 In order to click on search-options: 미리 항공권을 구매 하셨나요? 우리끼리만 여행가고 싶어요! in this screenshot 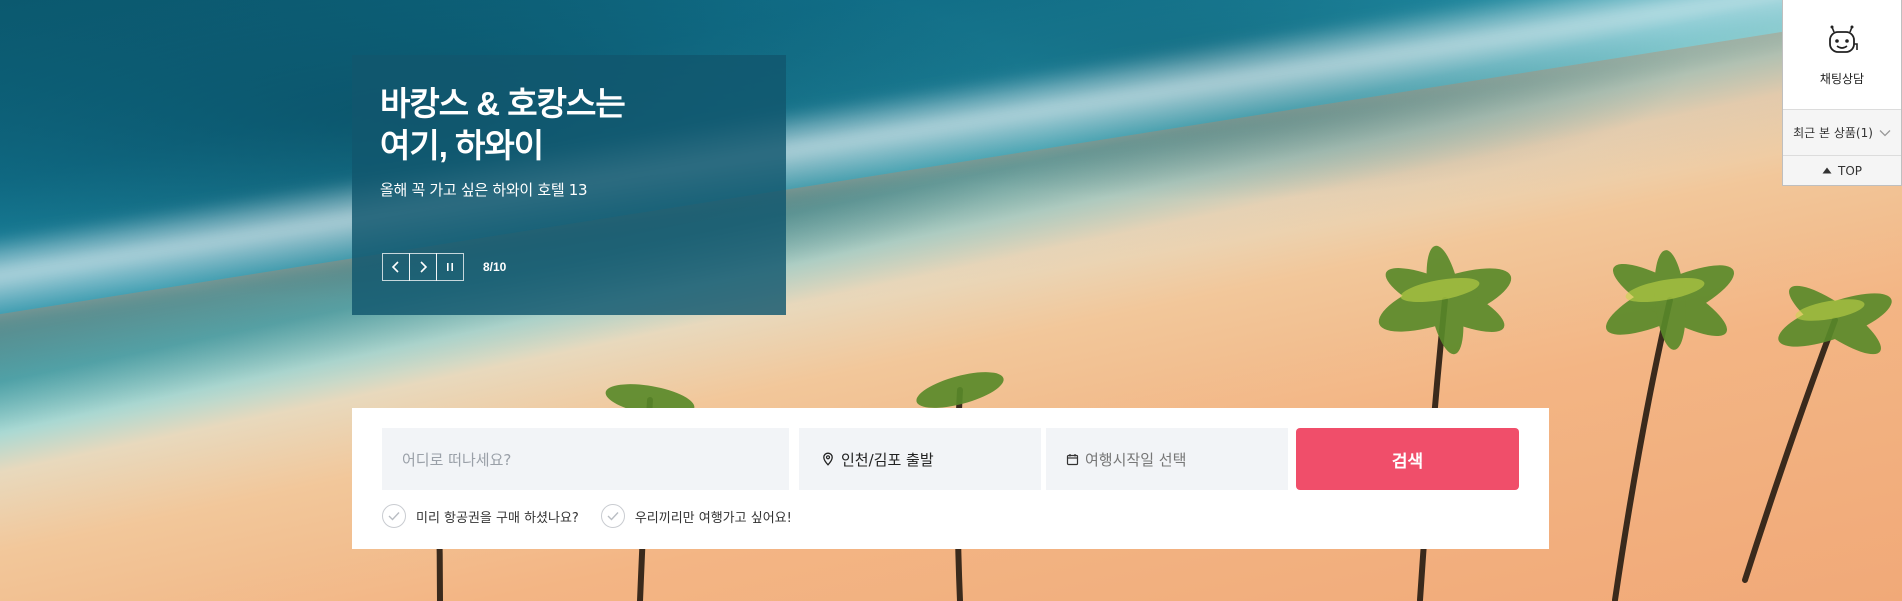, I will do `click(950, 516)`.